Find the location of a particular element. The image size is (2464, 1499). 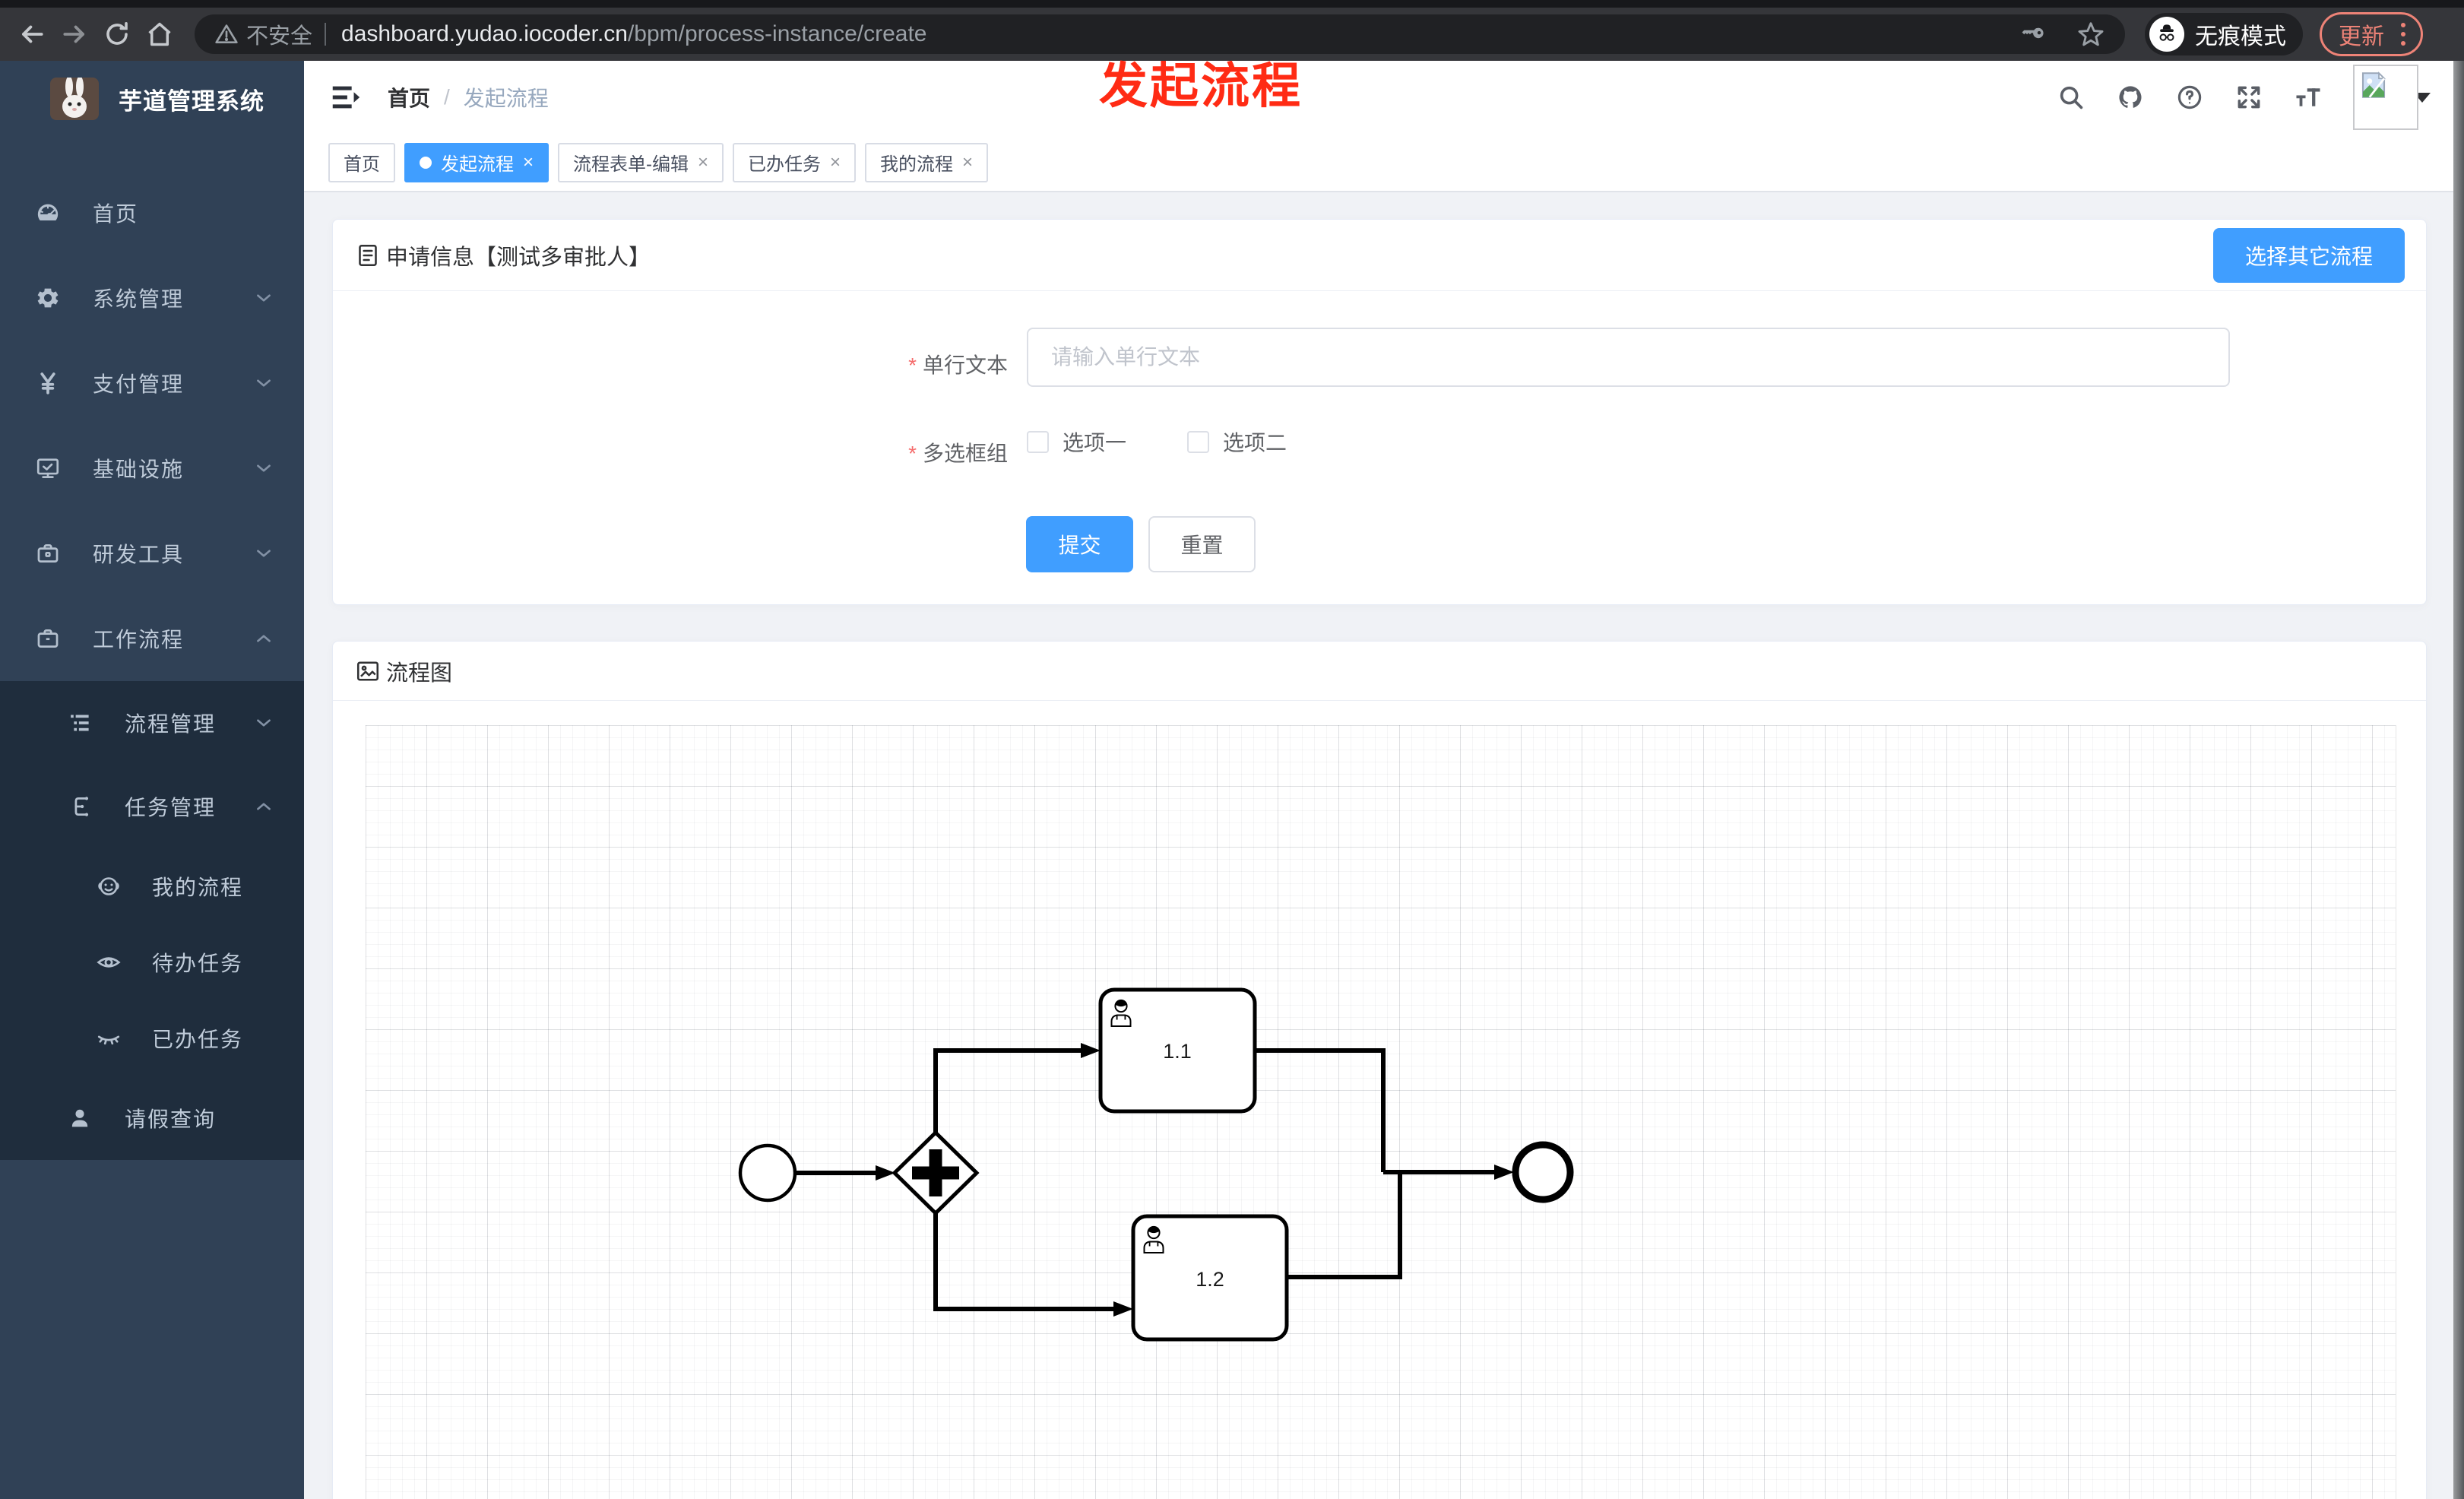

tab-form-edit: 流程表单-编辑 × is located at coordinates (641, 162).